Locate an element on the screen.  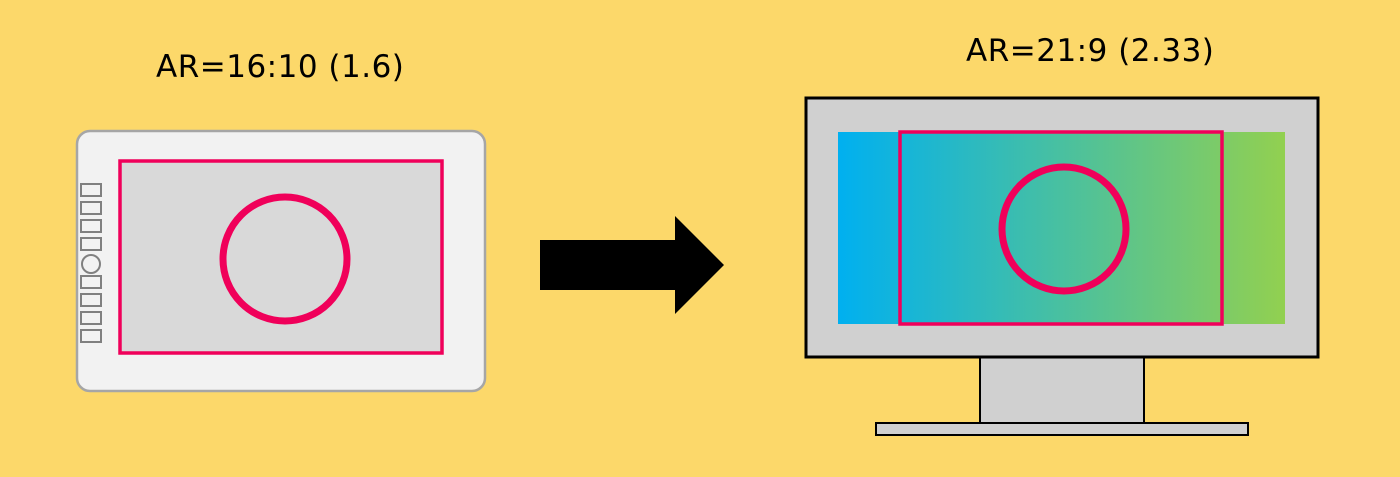
touch-ring-icon is located at coordinates (91, 264).